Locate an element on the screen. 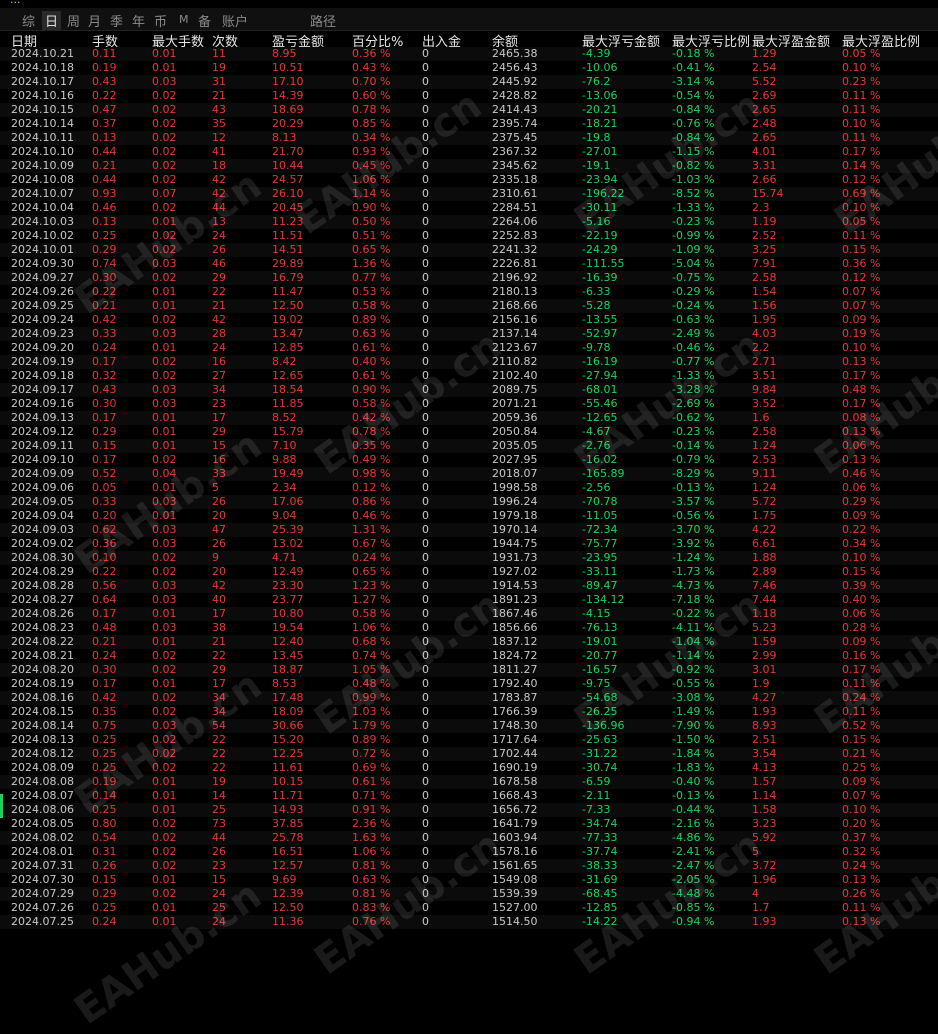 This screenshot has width=938, height=1034. cell-max-float-profit: 7.46 is located at coordinates (764, 585).